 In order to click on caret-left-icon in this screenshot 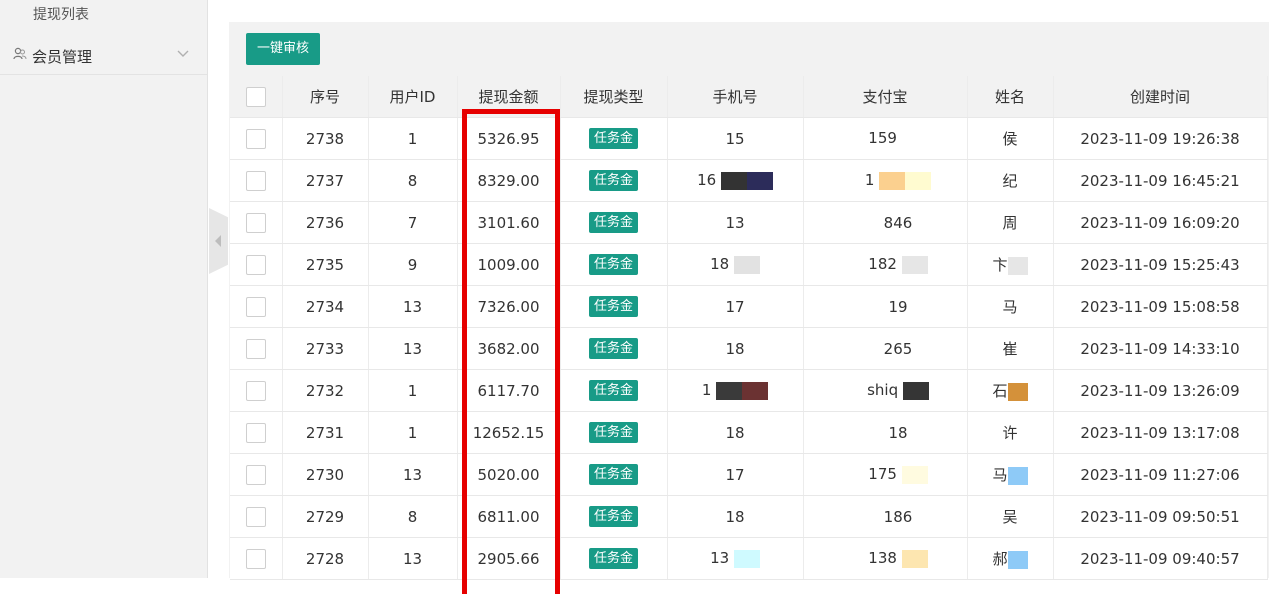, I will do `click(218, 241)`.